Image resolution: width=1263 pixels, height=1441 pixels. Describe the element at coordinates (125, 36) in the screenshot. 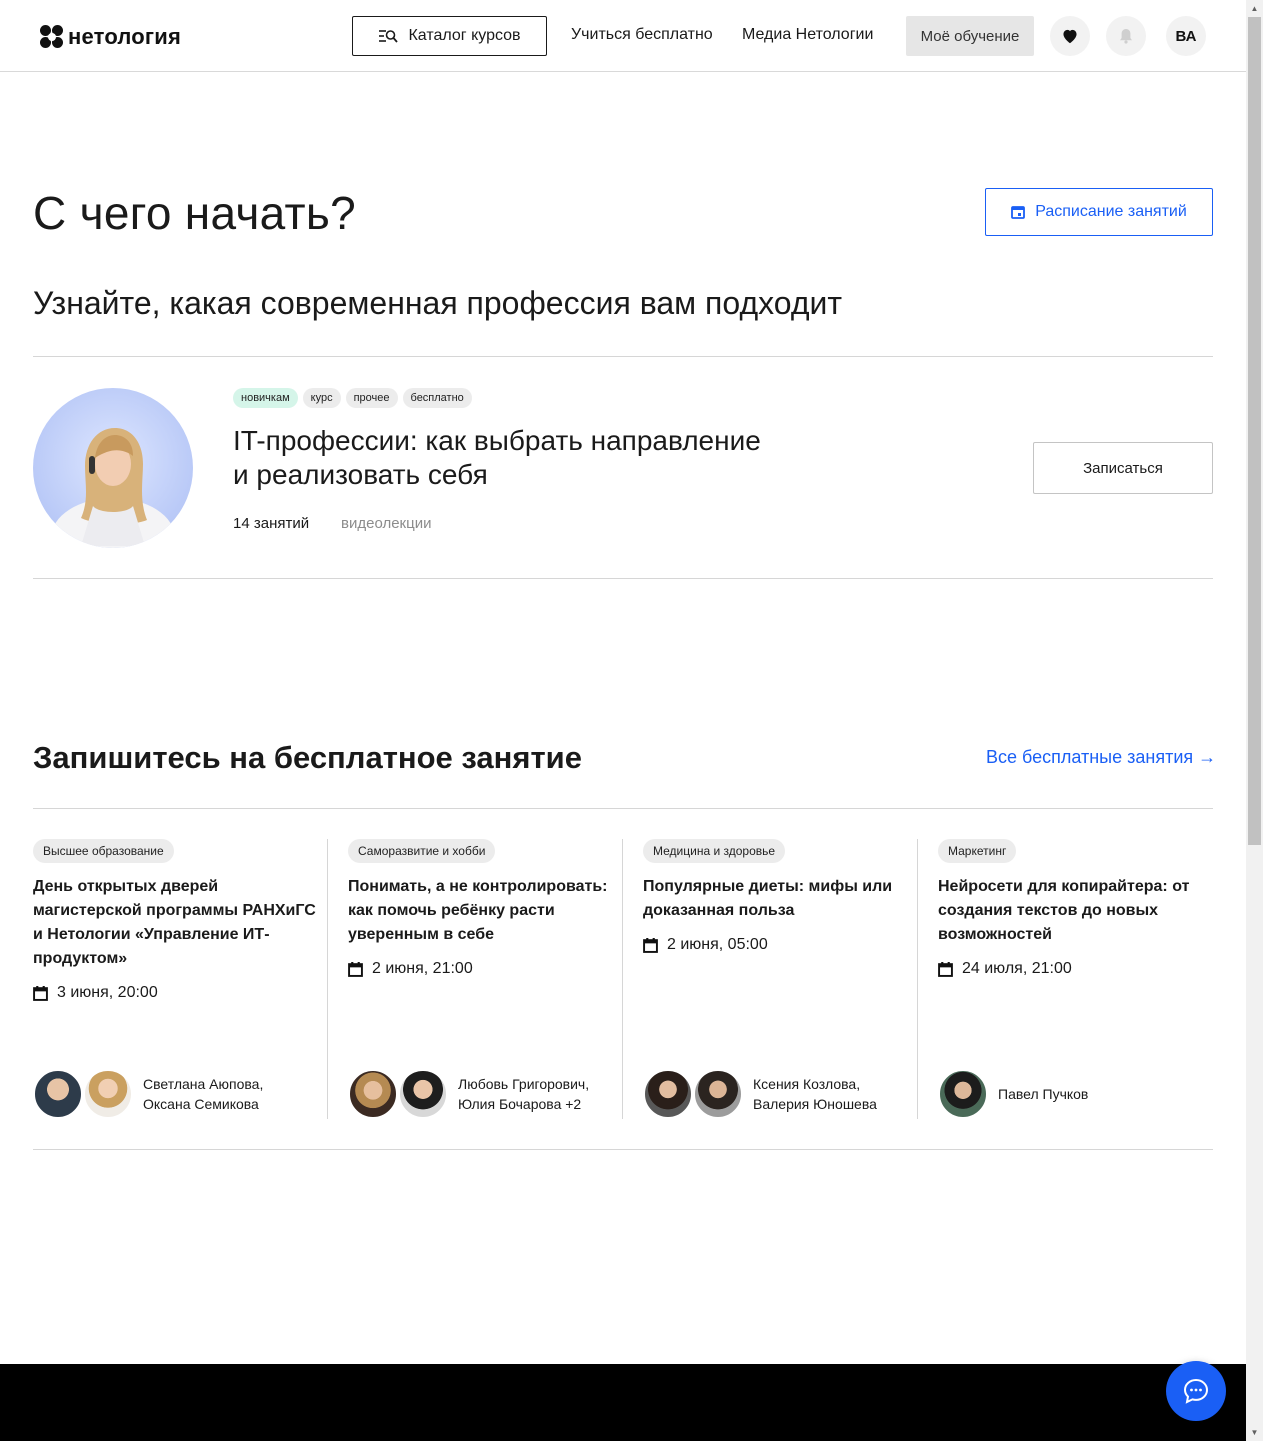

I see `logo-text: нетология` at that location.